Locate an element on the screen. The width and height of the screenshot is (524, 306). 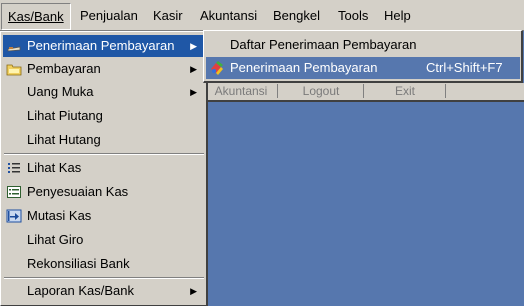
menu-bengkel: Bengkel is located at coordinates (296, 15).